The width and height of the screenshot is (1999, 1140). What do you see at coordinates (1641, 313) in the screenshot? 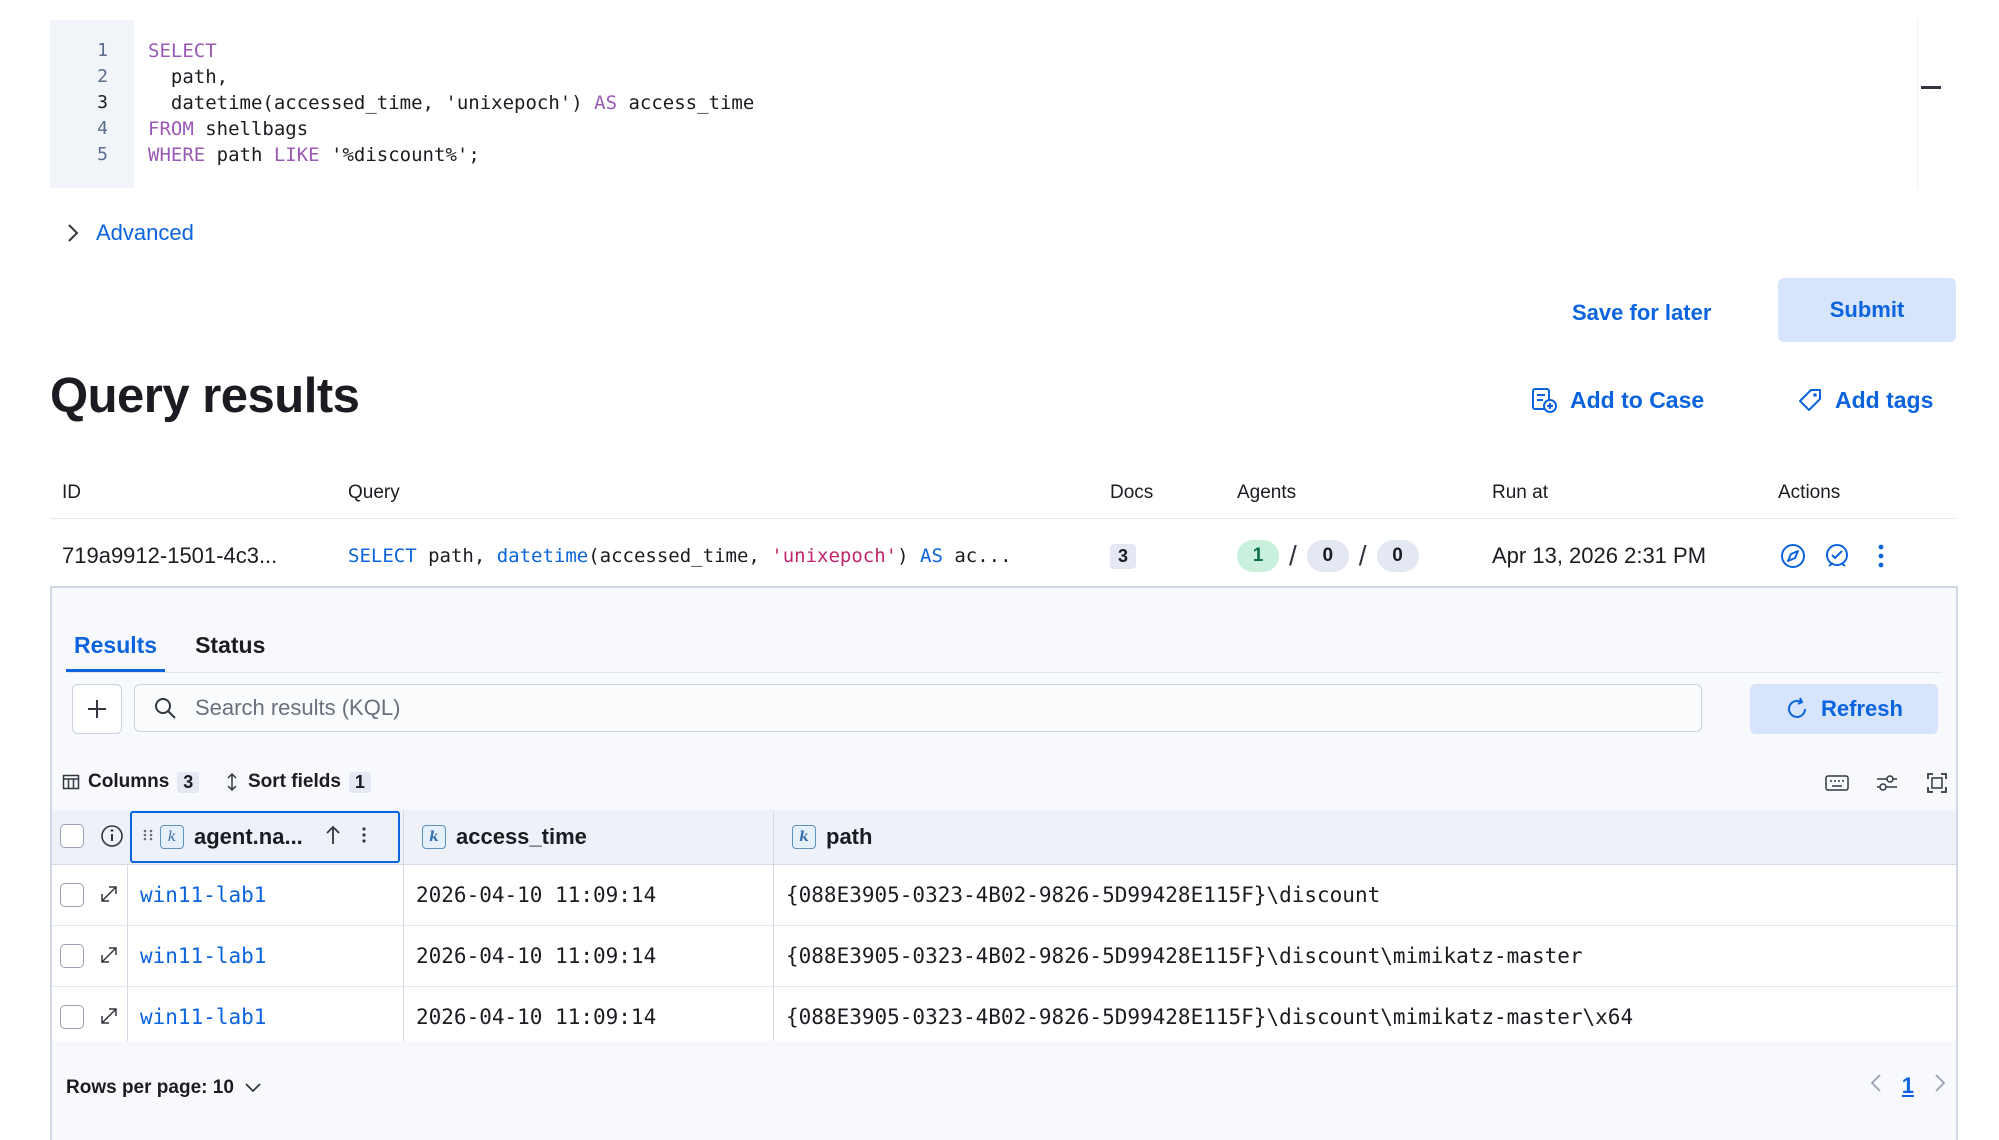
I see `save-for-later-button: Save for later` at bounding box center [1641, 313].